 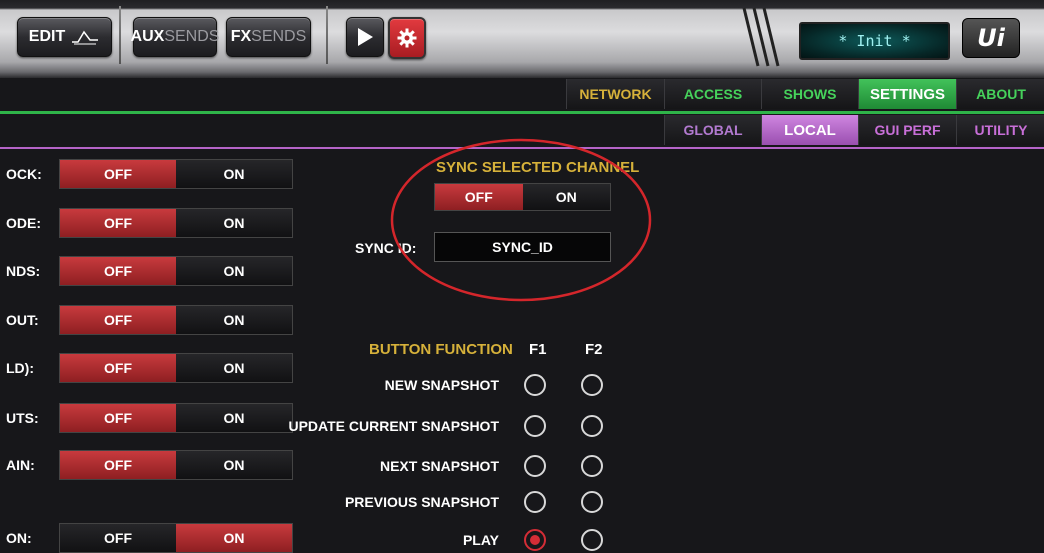 I want to click on button-function-title: BUTTON FUNCTION, so click(x=441, y=349).